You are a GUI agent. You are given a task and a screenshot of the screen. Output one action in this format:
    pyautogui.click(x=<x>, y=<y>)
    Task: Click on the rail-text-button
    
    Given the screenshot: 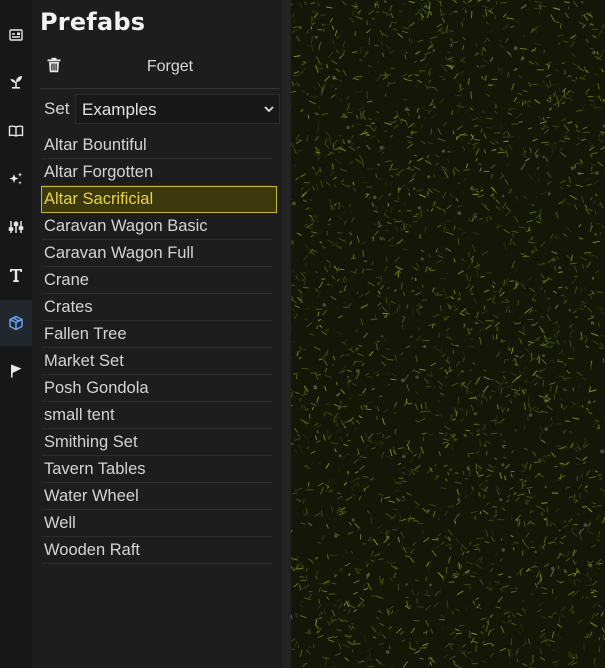 What is the action you would take?
    pyautogui.click(x=16, y=275)
    